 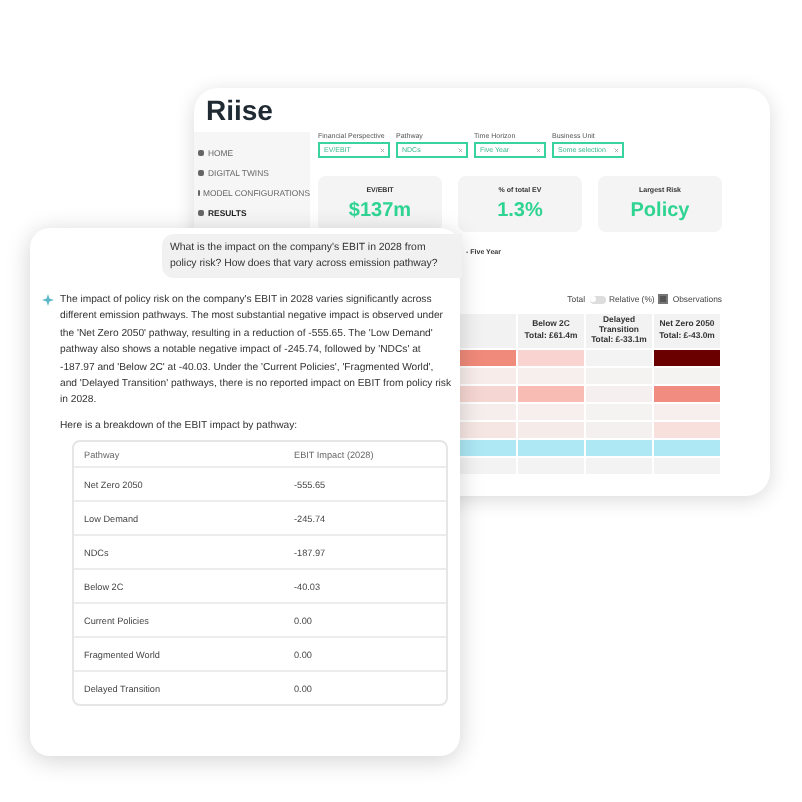 What do you see at coordinates (660, 211) in the screenshot?
I see `metric-value: Policy` at bounding box center [660, 211].